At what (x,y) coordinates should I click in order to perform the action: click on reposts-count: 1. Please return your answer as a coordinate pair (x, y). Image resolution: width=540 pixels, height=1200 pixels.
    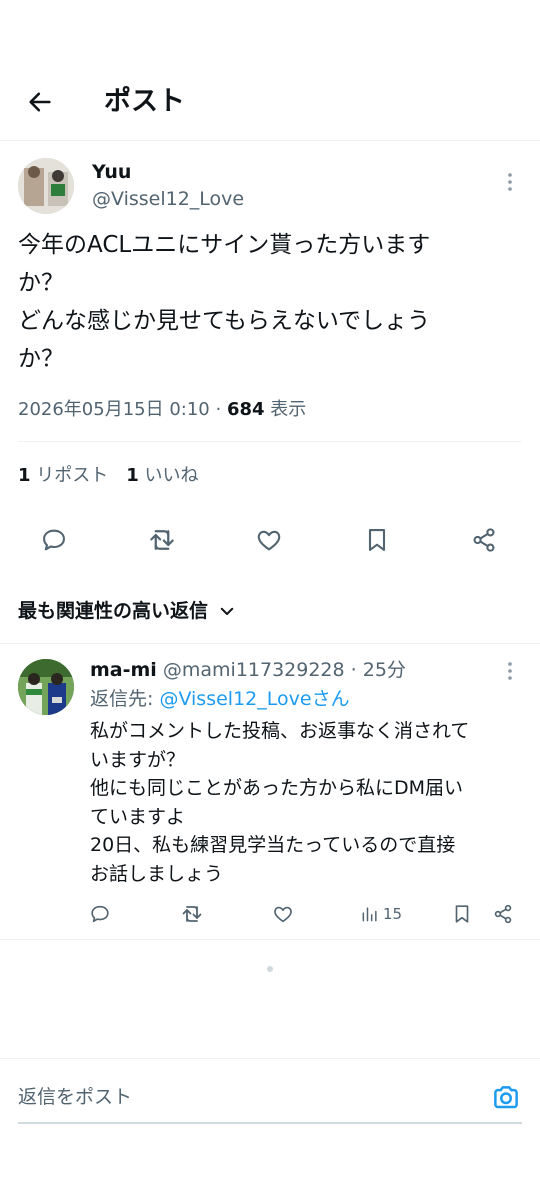
    Looking at the image, I should click on (24, 475).